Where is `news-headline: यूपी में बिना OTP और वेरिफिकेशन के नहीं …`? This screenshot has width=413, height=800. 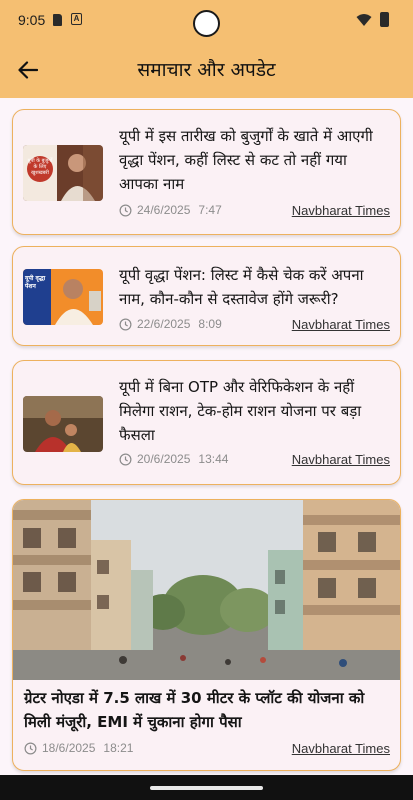
news-headline: यूपी में बिना OTP और वेरिफिकेशन के नहीं … is located at coordinates (240, 411).